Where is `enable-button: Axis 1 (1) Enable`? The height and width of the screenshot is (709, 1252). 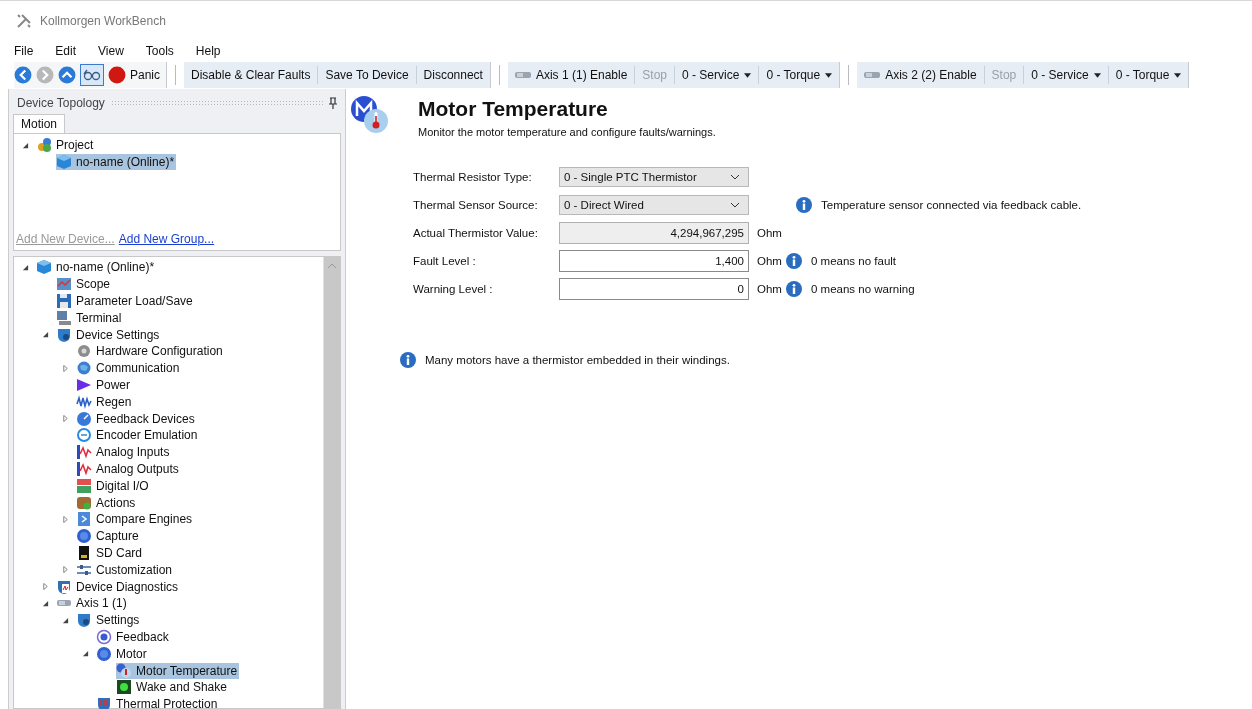 enable-button: Axis 1 (1) Enable is located at coordinates (571, 75).